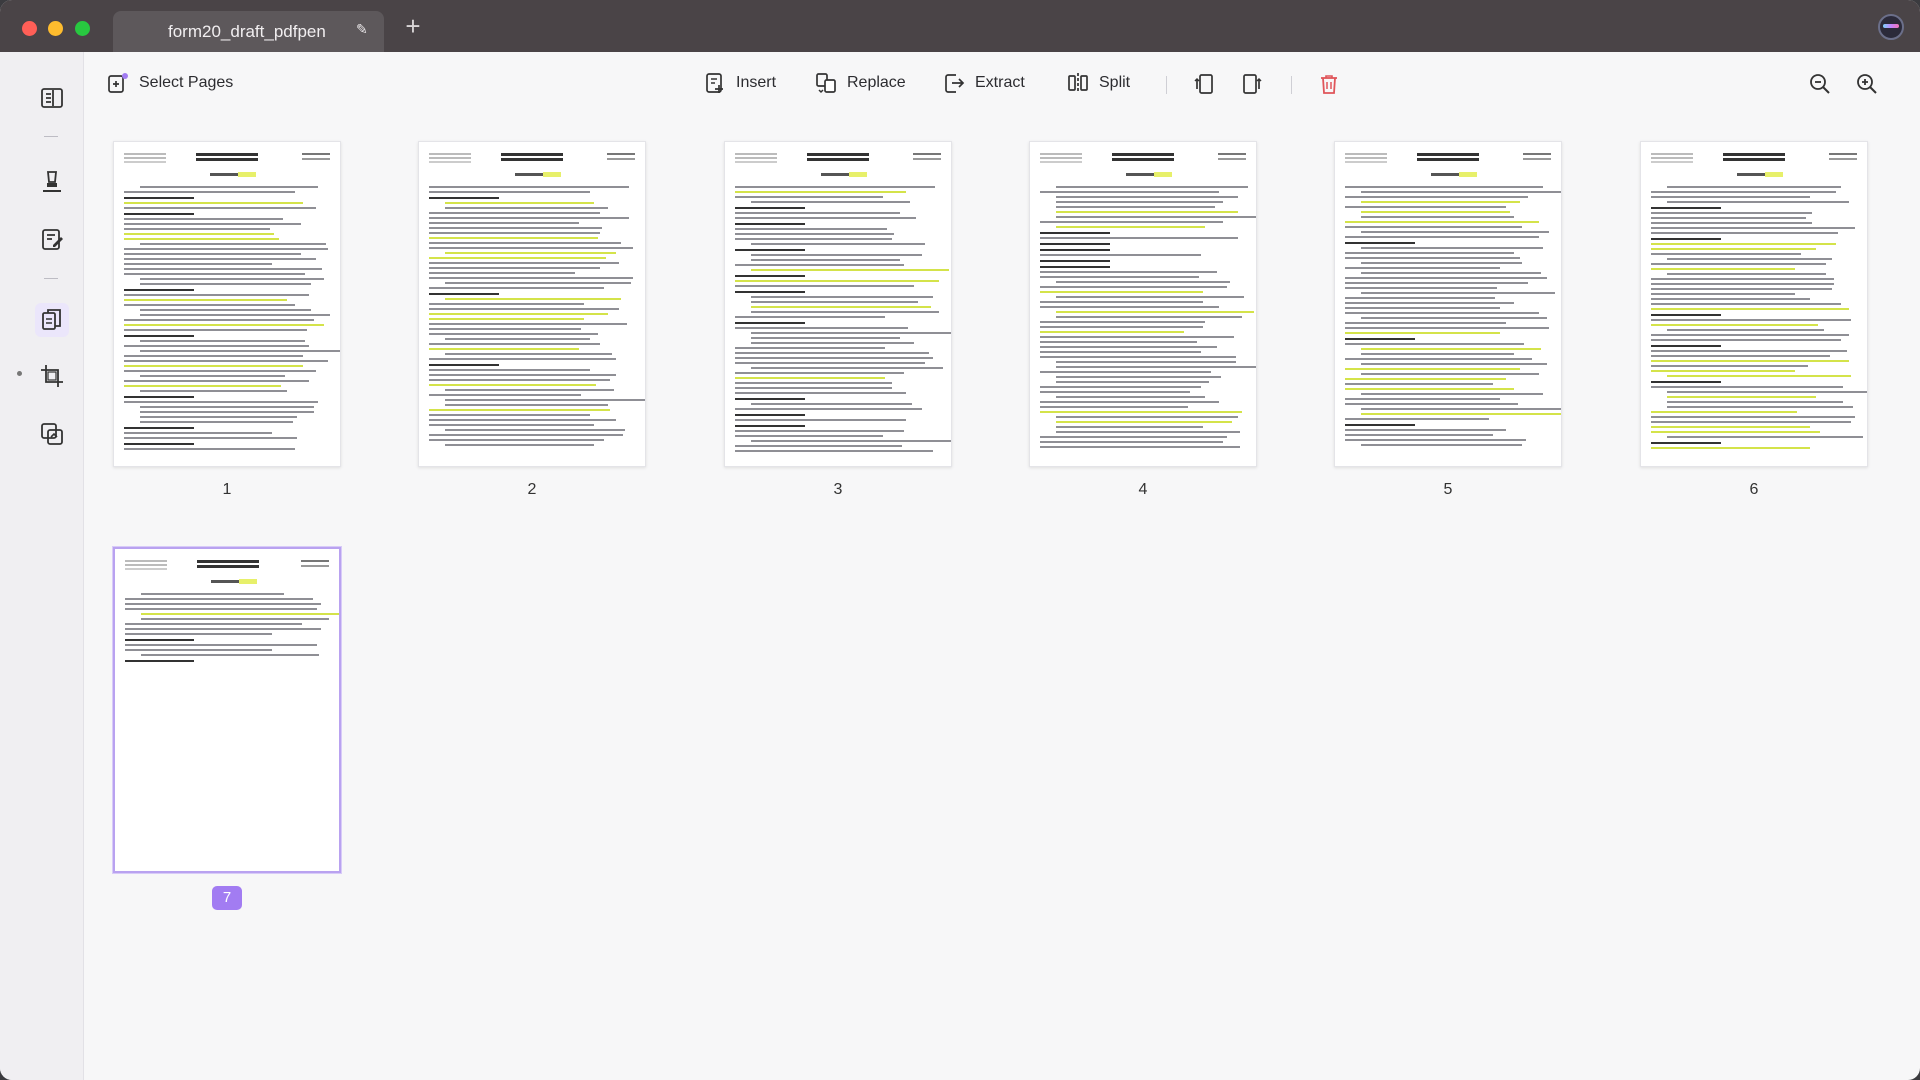  I want to click on page-number-label: 4, so click(1143, 489).